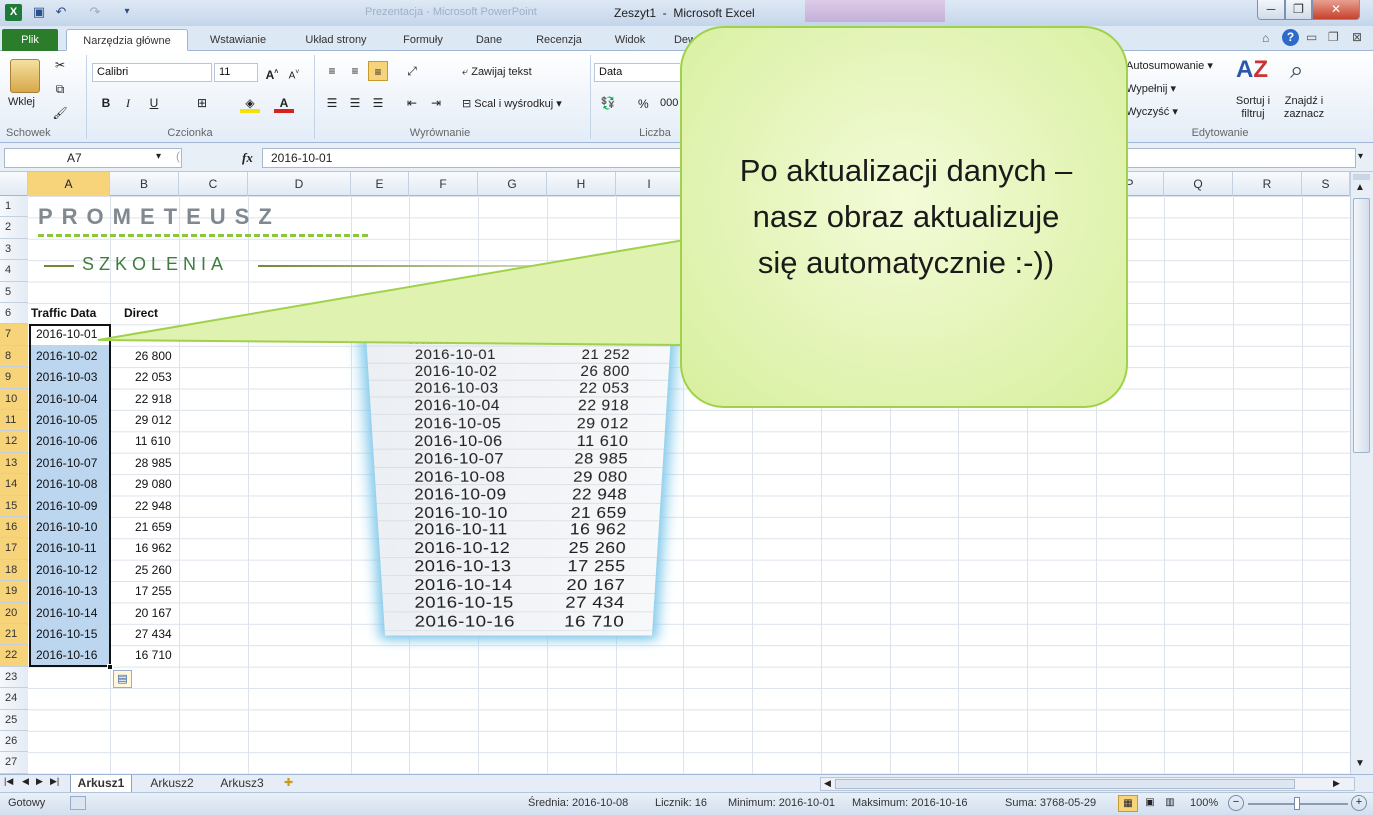  Describe the element at coordinates (512, 103) in the screenshot. I see `merge-center-button: ⊟ Scal i wyśrodkuj ▾` at that location.